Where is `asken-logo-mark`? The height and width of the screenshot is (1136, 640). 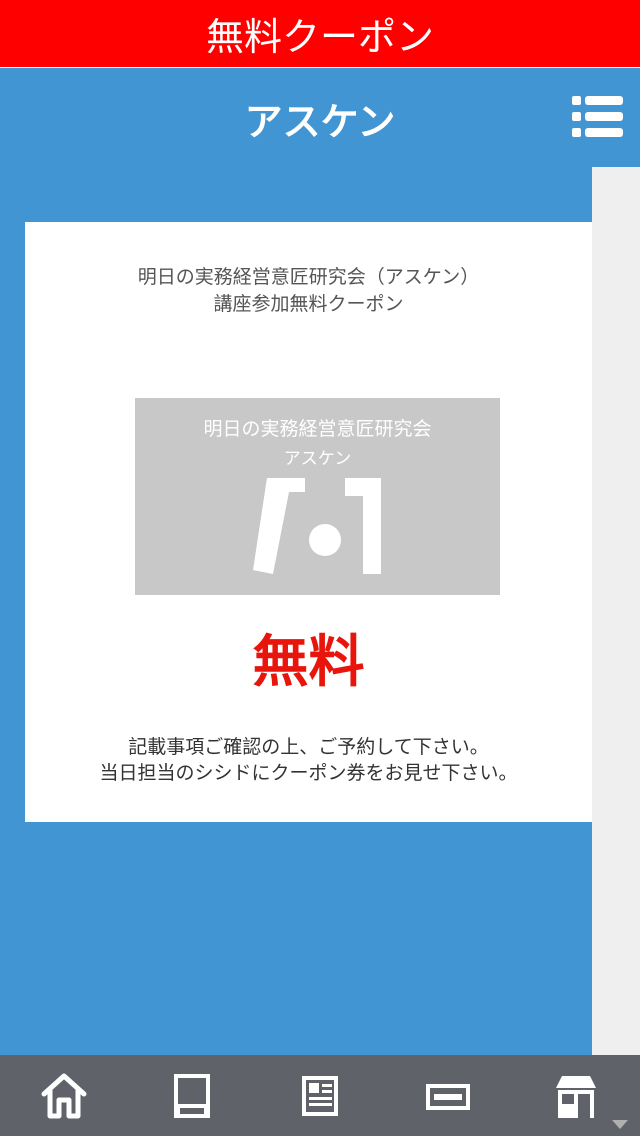 asken-logo-mark is located at coordinates (317, 526).